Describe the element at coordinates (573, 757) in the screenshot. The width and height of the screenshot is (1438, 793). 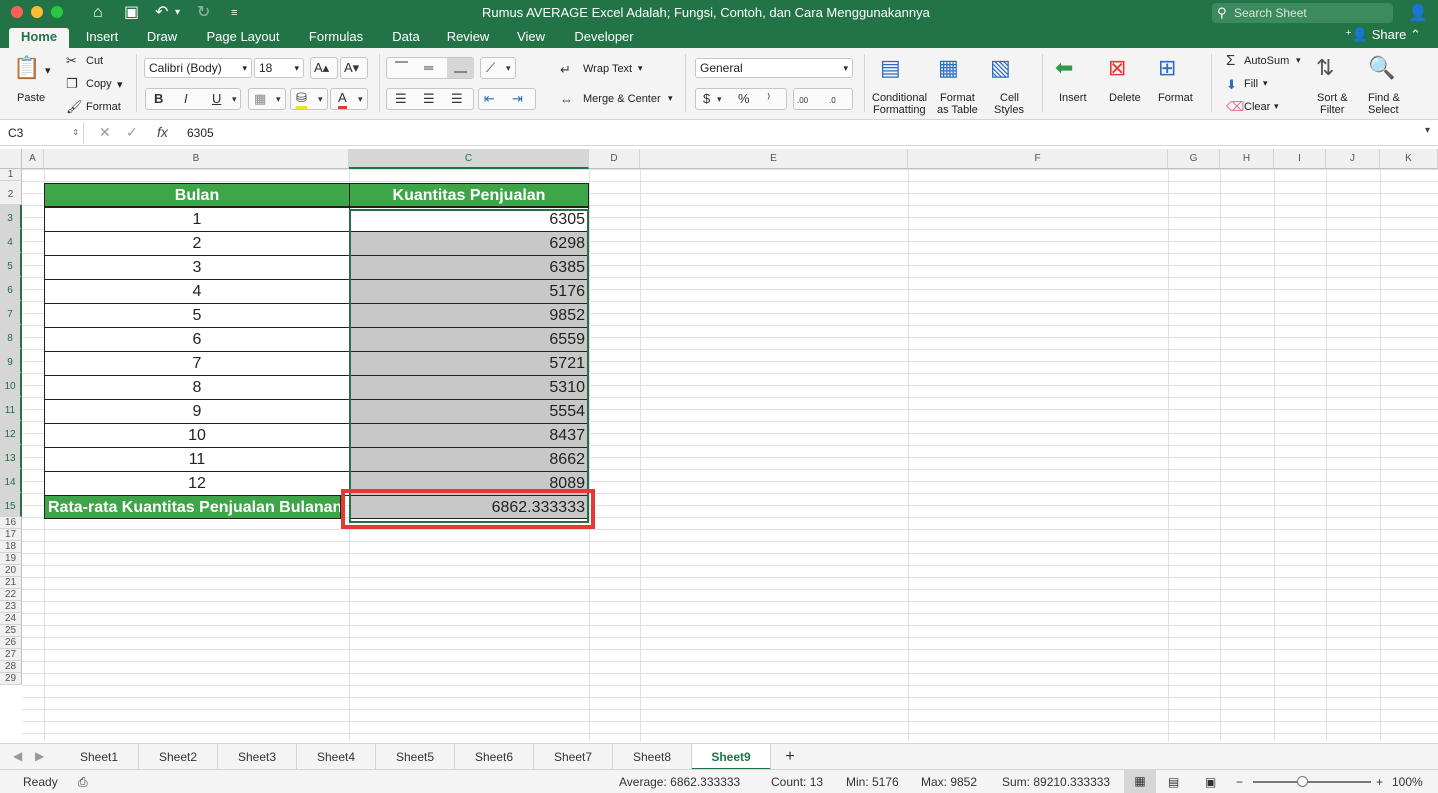
I see `sheet-tab-sheet7: Sheet7` at that location.